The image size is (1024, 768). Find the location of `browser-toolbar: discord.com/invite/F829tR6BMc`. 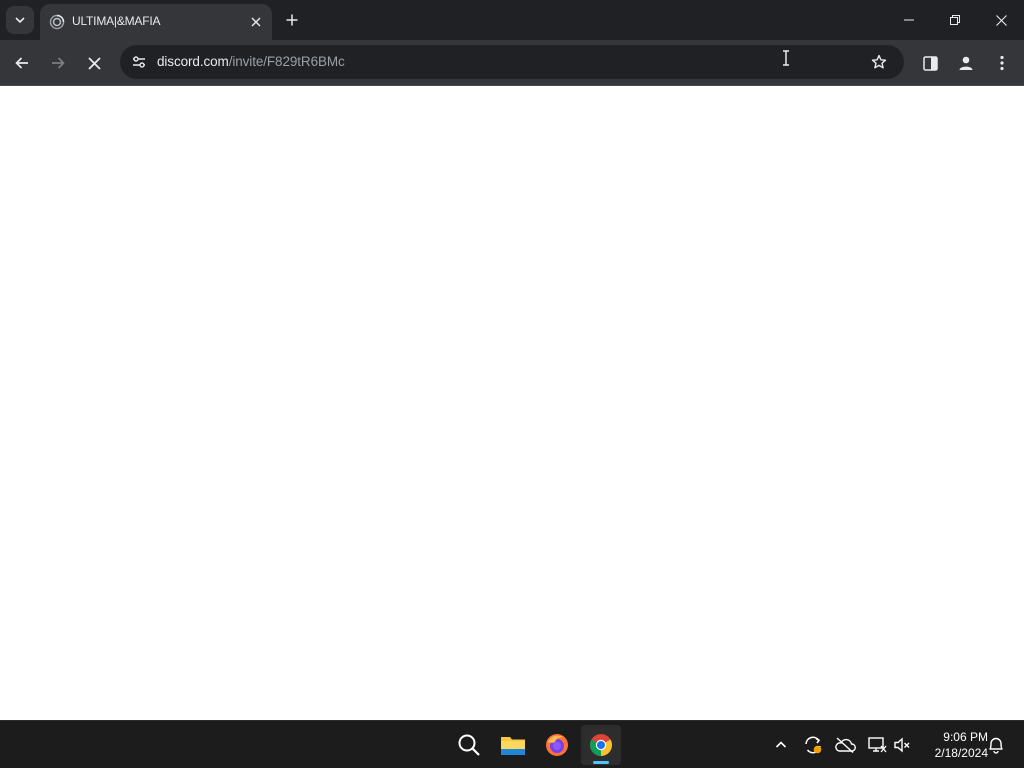

browser-toolbar: discord.com/invite/F829tR6BMc is located at coordinates (512, 63).